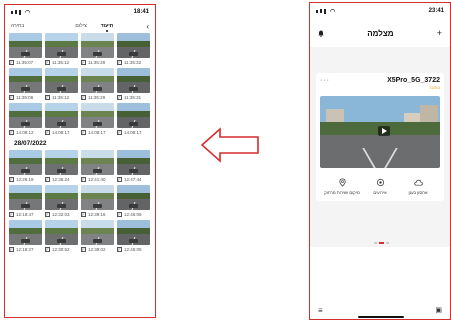  I want to click on events-button: אירועים, so click(380, 186).